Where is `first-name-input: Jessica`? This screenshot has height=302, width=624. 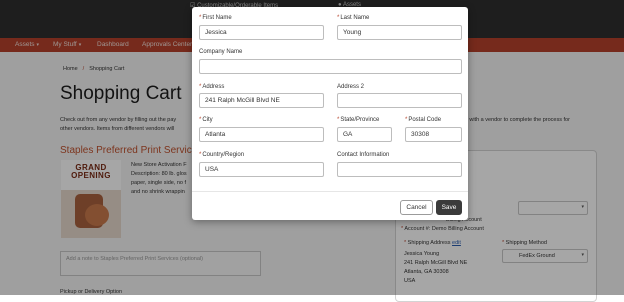 first-name-input: Jessica is located at coordinates (261, 32).